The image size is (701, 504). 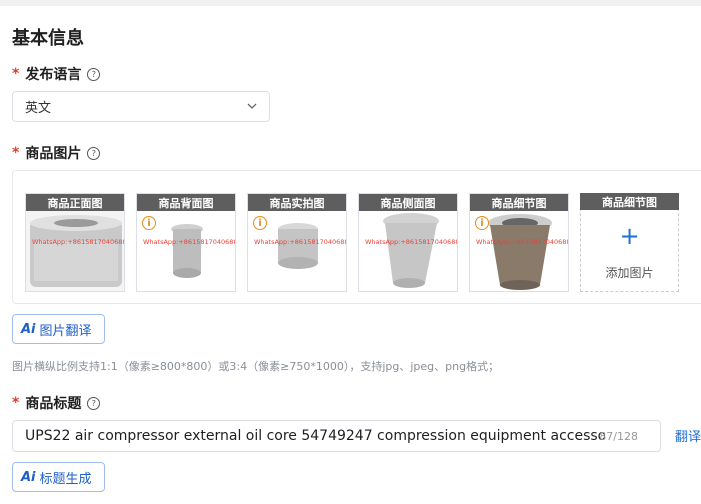 I want to click on image-translate-button: Ai 图片翻译, so click(x=58, y=329).